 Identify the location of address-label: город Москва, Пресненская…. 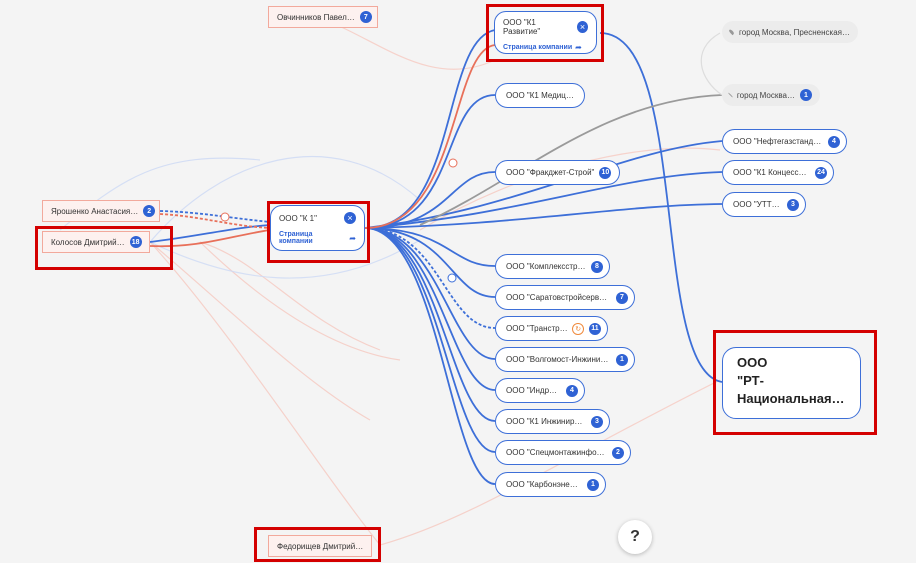
(794, 32).